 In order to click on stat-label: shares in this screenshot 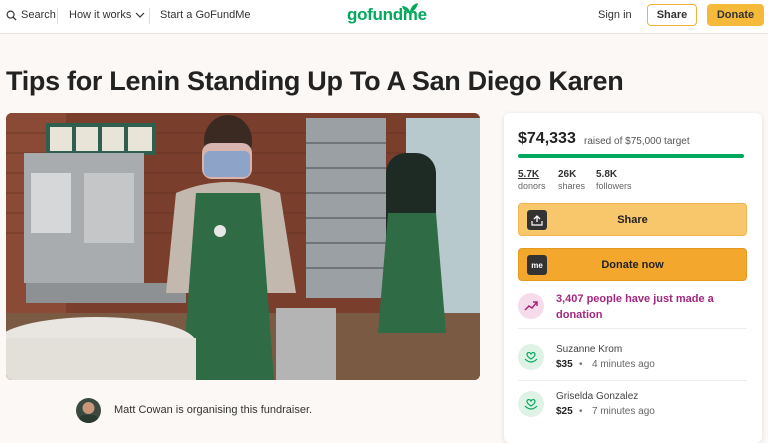, I will do `click(572, 186)`.